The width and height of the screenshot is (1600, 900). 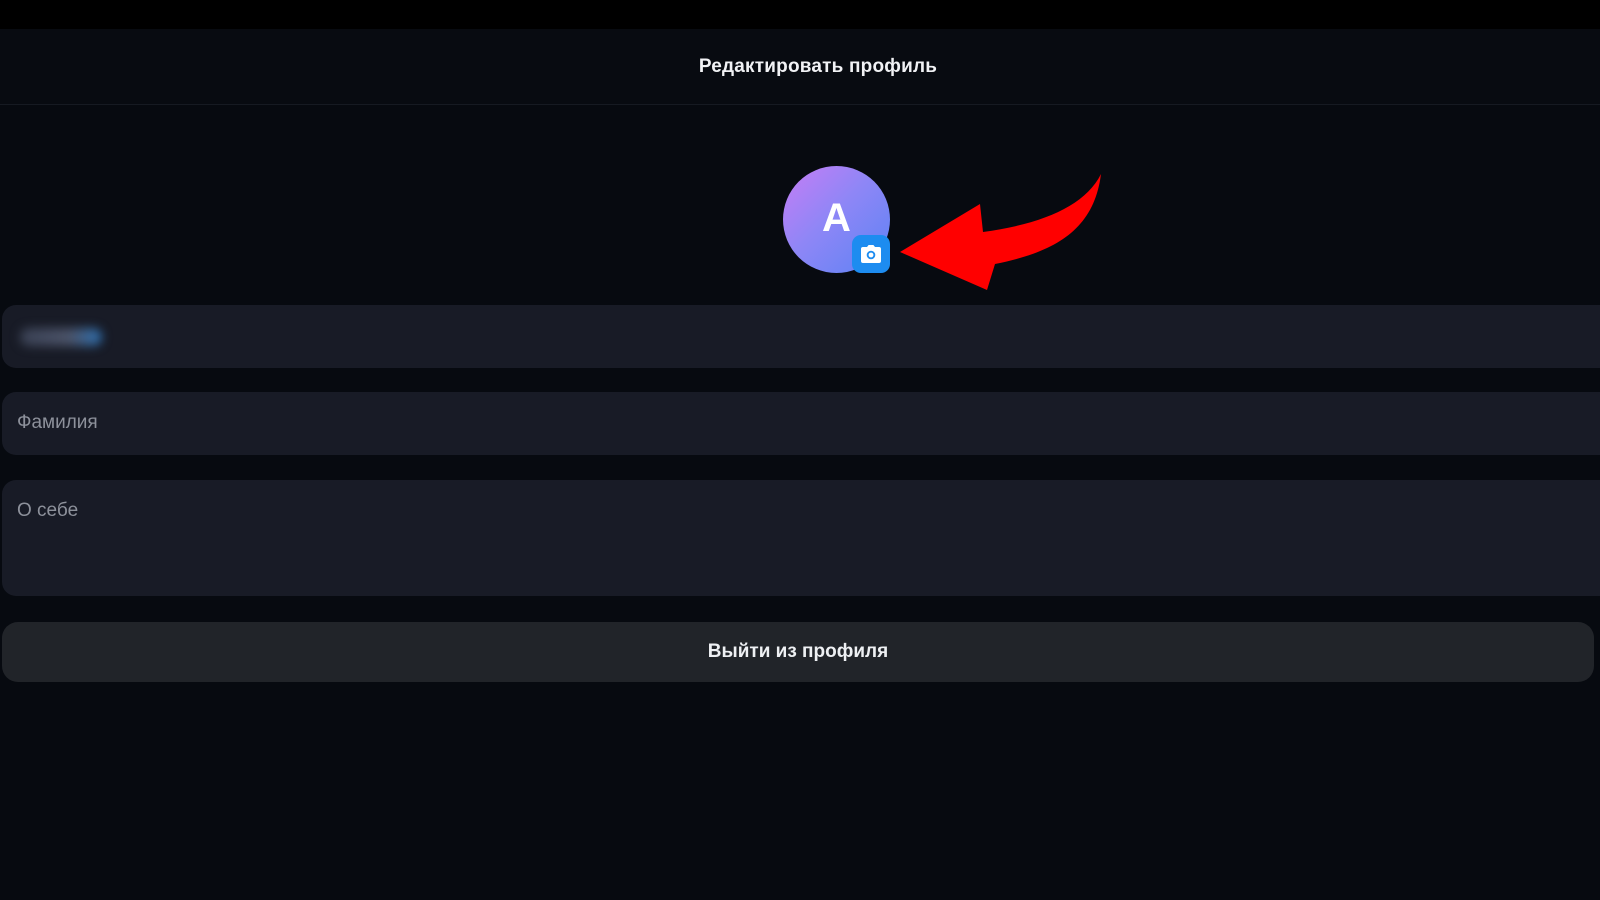 I want to click on avatar-initial: A, so click(x=836, y=218).